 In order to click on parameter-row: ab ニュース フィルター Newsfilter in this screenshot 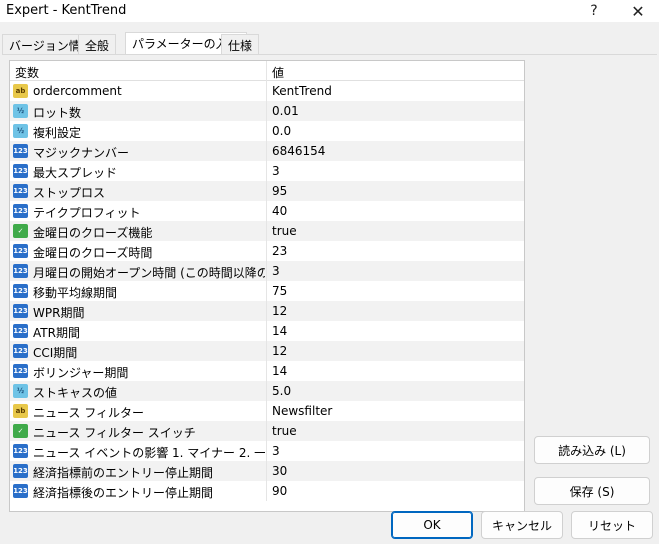, I will do `click(267, 411)`.